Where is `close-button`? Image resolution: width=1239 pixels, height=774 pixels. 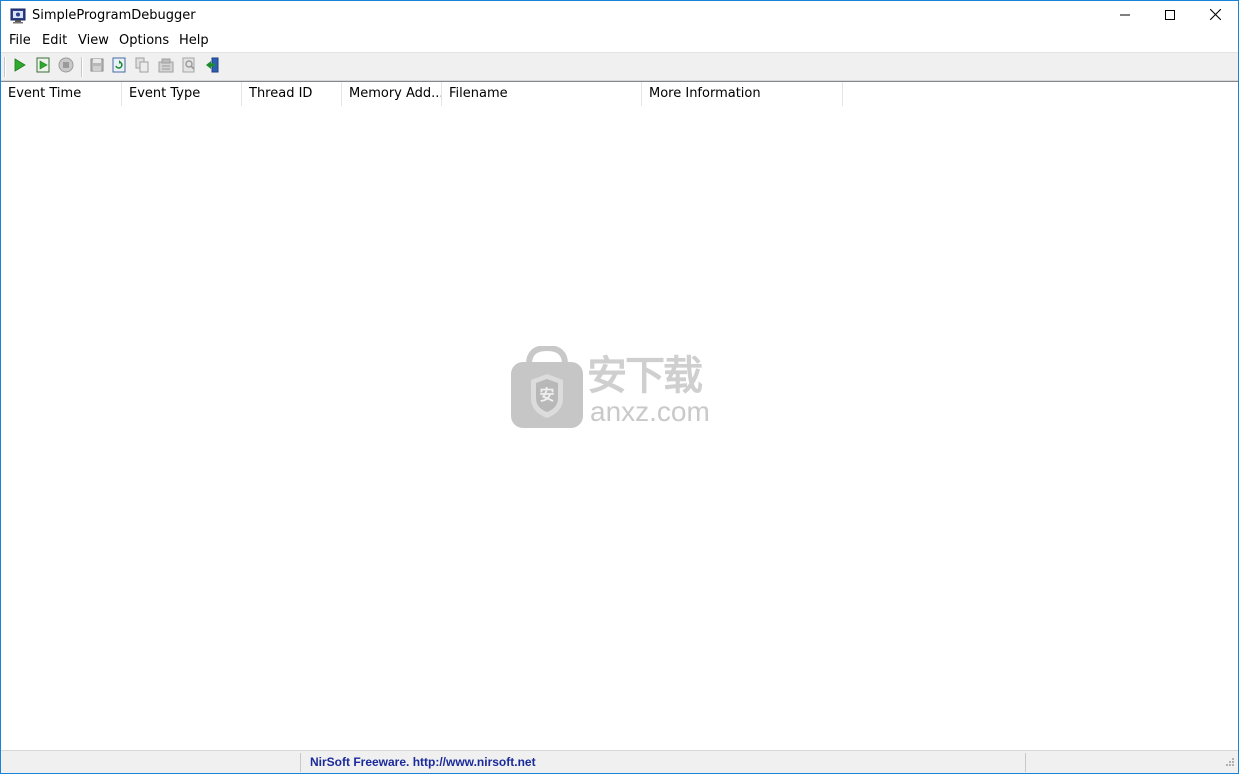
close-button is located at coordinates (1215, 16).